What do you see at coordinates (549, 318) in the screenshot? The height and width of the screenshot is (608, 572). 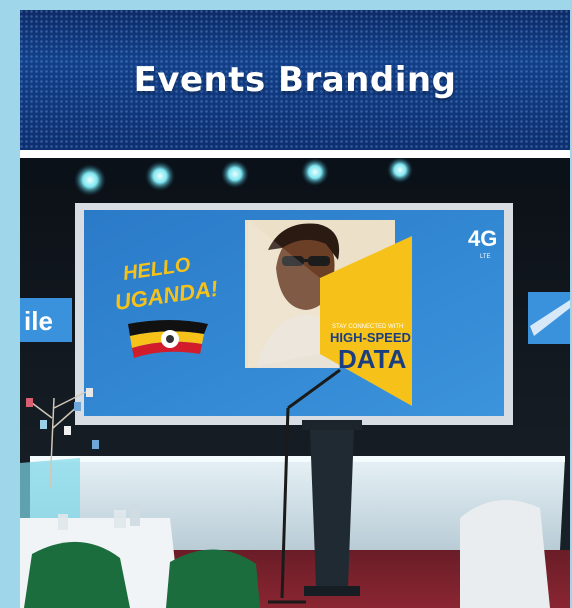 I see `right-side-screen` at bounding box center [549, 318].